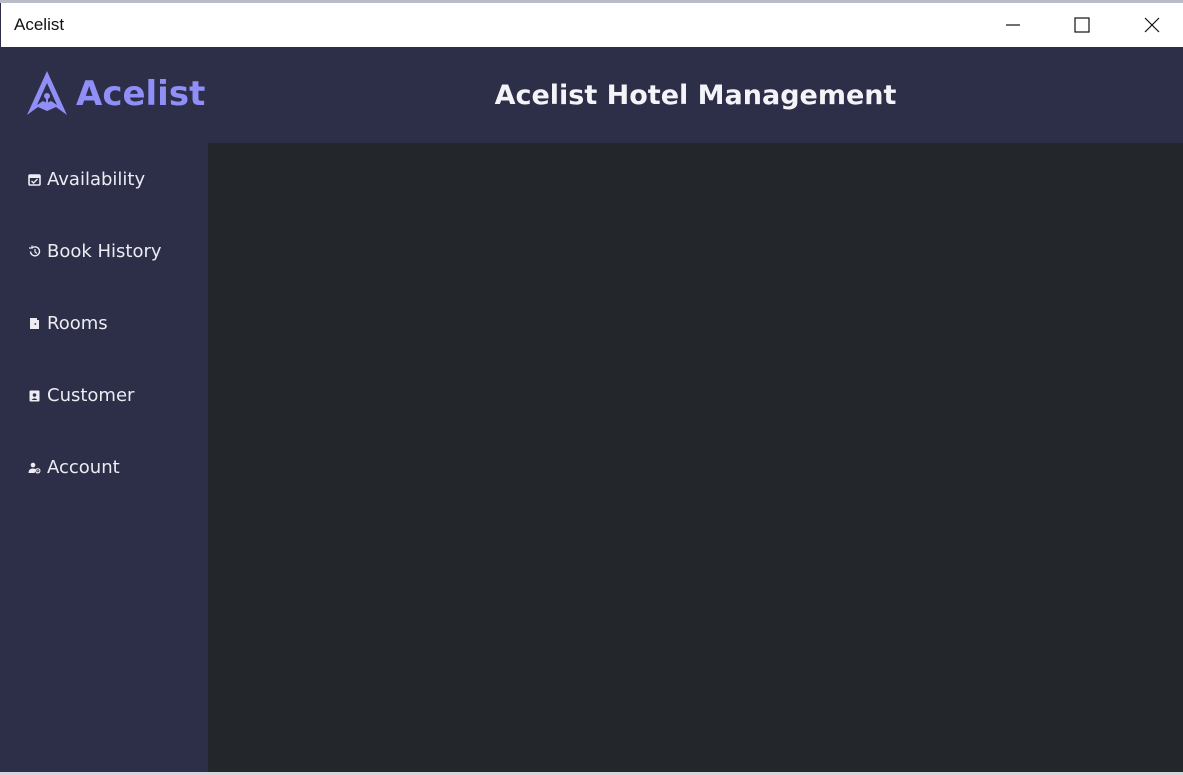 This screenshot has width=1183, height=775. I want to click on minimize-icon, so click(1013, 25).